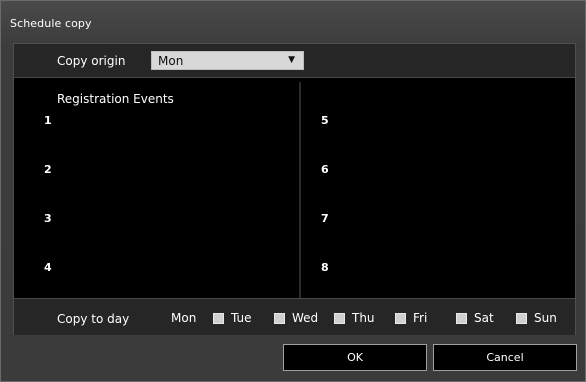  I want to click on dropdown-arrow-icon: ▼, so click(291, 60).